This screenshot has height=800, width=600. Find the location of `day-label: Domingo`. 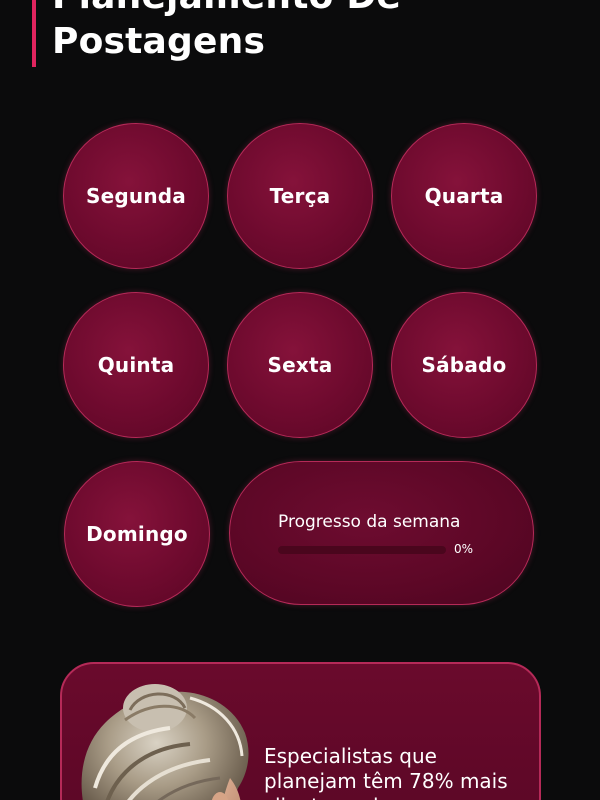

day-label: Domingo is located at coordinates (137, 534).